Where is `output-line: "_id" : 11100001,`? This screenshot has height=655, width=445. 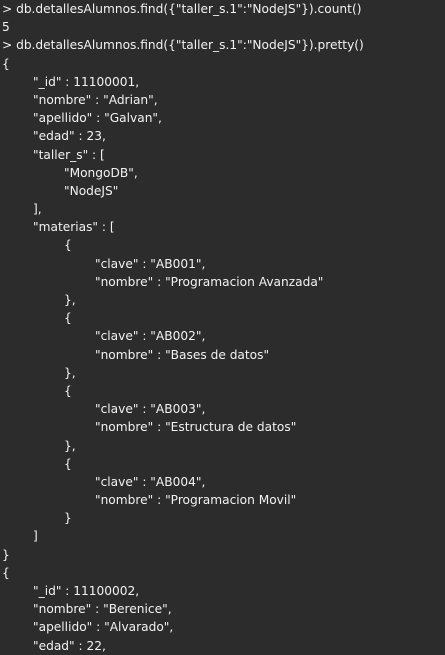 output-line: "_id" : 11100001, is located at coordinates (71, 81).